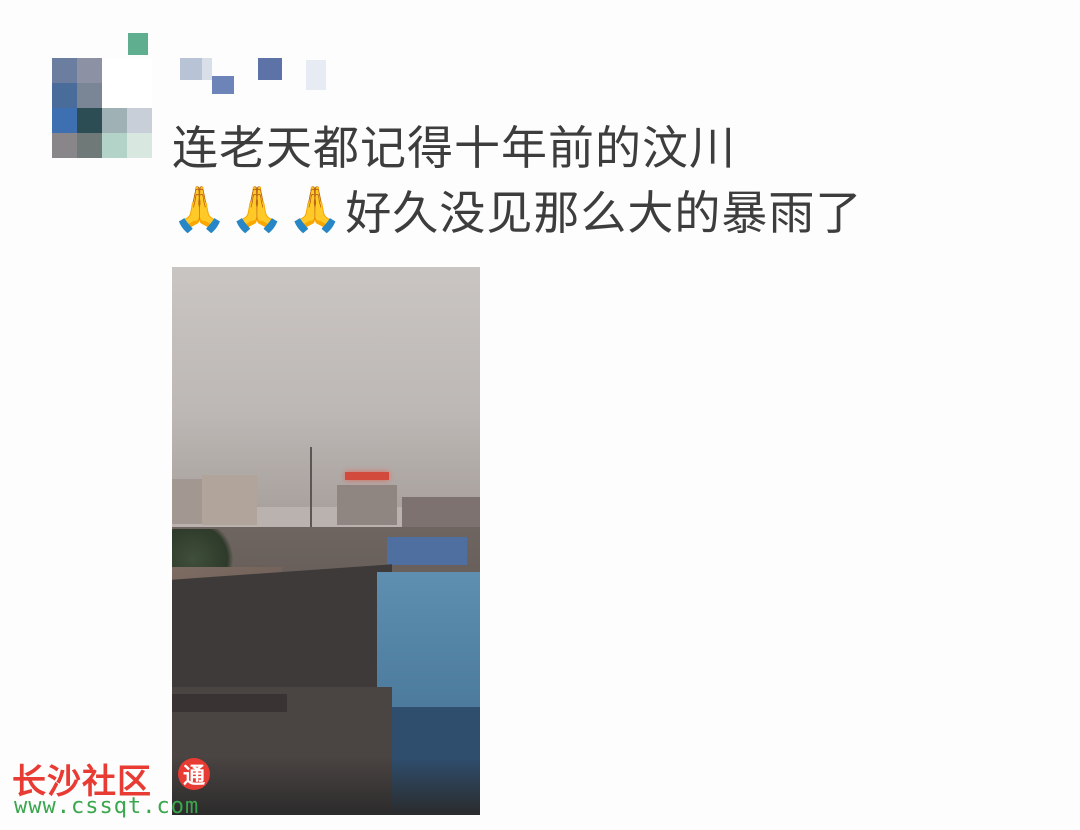  Describe the element at coordinates (138, 44) in the screenshot. I see `avatar-pixel-corner` at that location.